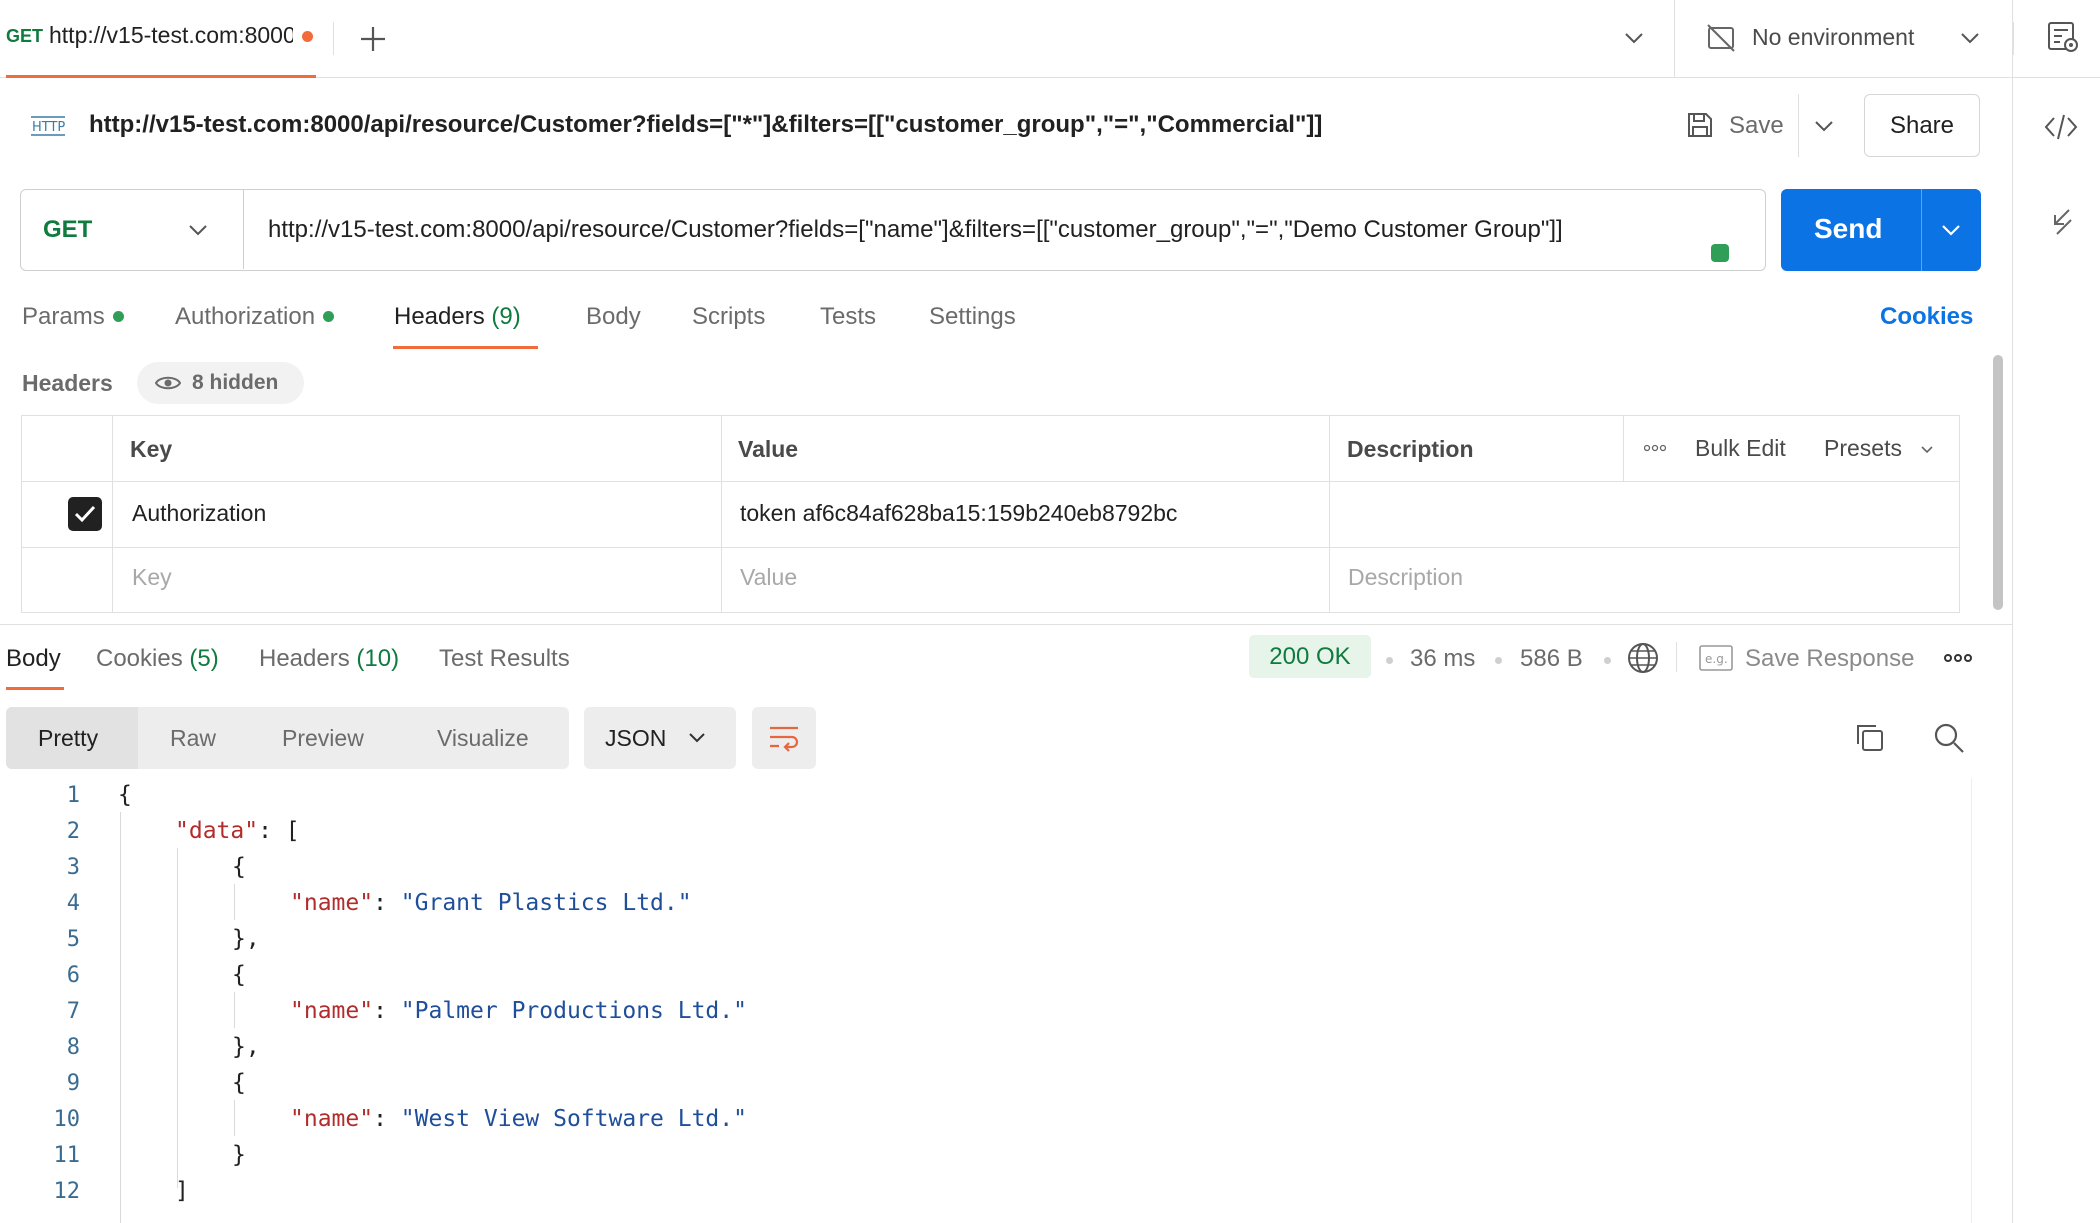 This screenshot has height=1223, width=2100. What do you see at coordinates (73, 1083) in the screenshot?
I see `line-number: 9` at bounding box center [73, 1083].